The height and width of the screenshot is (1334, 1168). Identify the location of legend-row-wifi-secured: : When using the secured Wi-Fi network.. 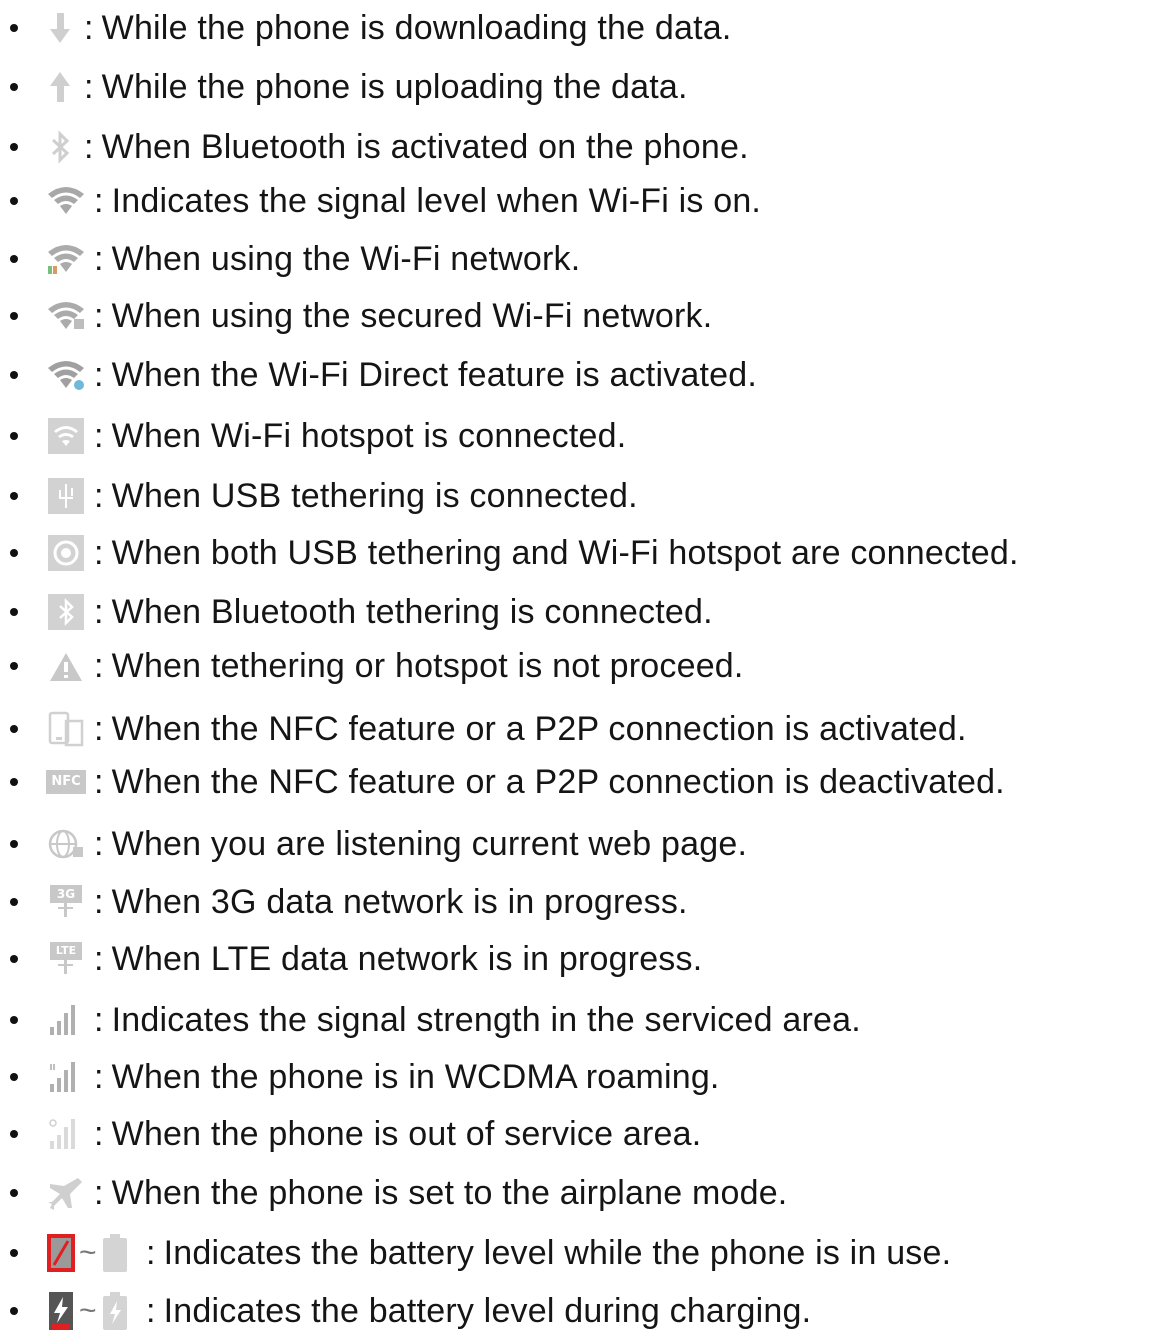
(584, 316).